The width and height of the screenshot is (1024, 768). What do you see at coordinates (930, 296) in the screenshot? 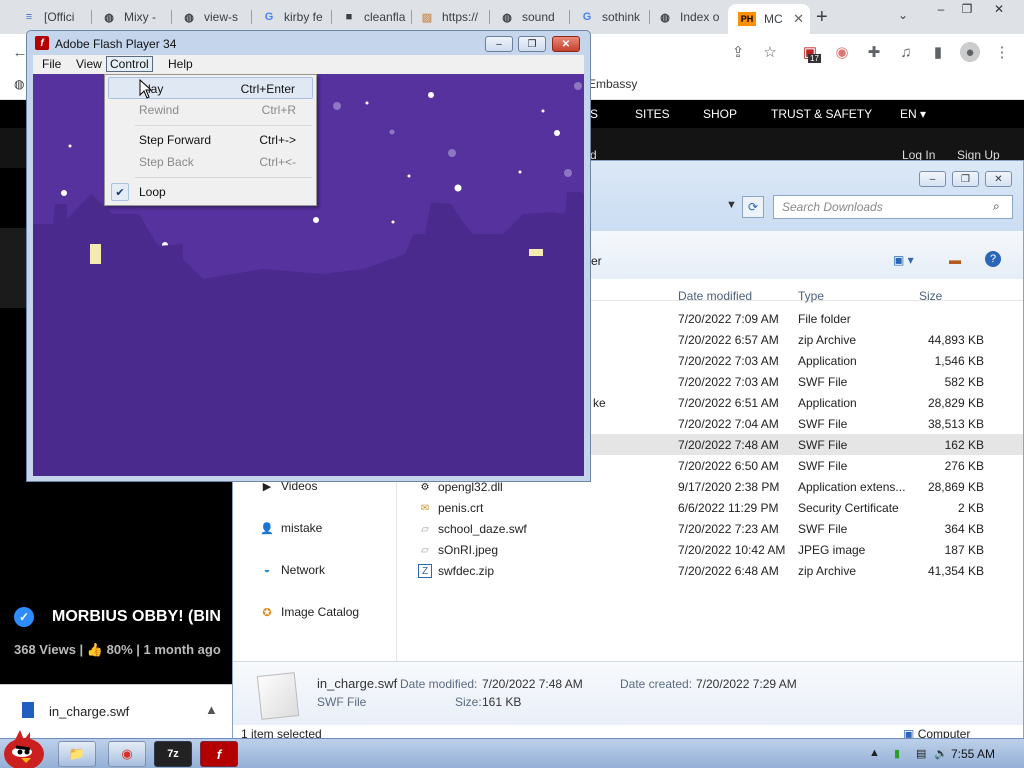
I see `column-size: Size` at bounding box center [930, 296].